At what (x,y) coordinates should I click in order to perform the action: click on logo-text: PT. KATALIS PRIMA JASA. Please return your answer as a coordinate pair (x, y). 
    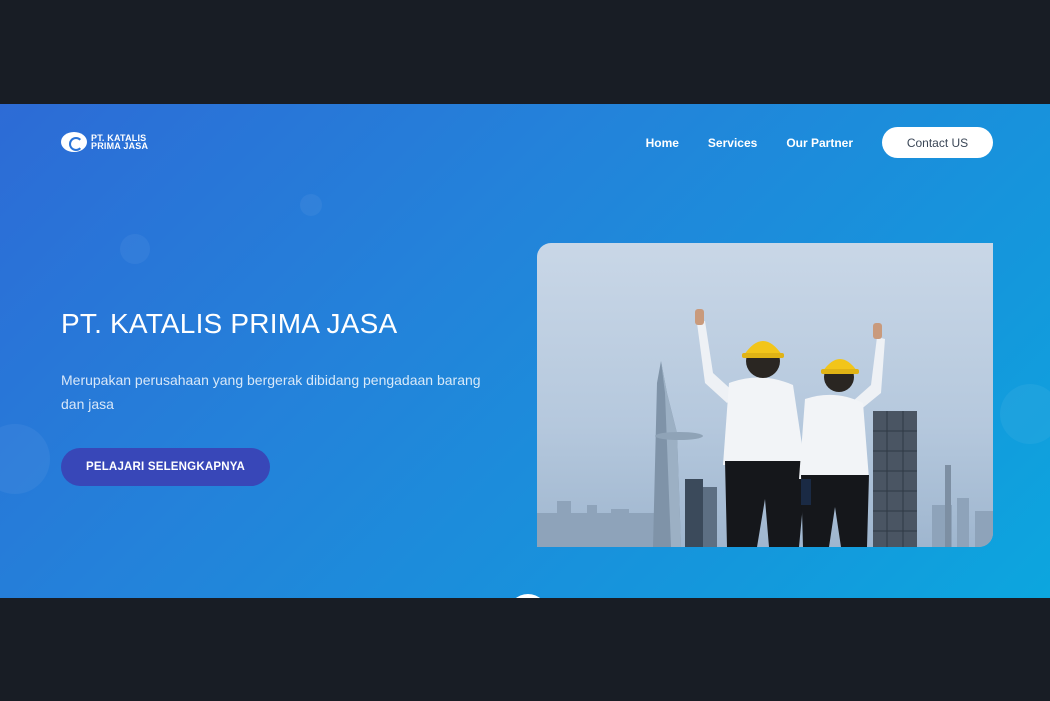
    Looking at the image, I should click on (120, 142).